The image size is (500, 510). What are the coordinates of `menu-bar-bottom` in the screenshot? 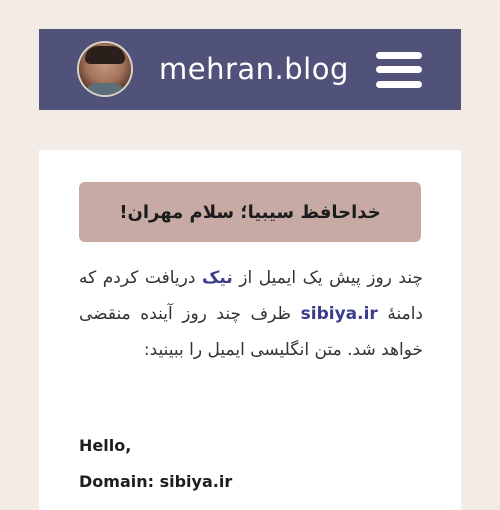 It's located at (399, 84).